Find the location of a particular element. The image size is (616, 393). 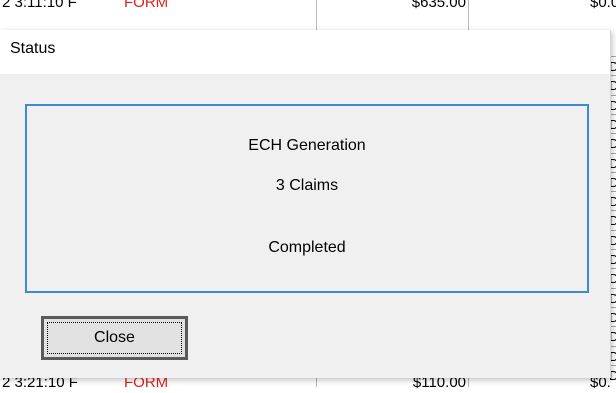

close-button: Close is located at coordinates (114, 338).